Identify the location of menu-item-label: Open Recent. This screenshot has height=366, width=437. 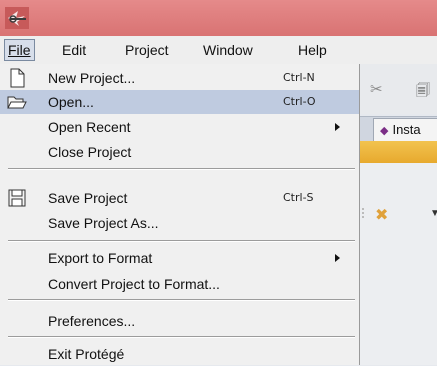
(89, 127).